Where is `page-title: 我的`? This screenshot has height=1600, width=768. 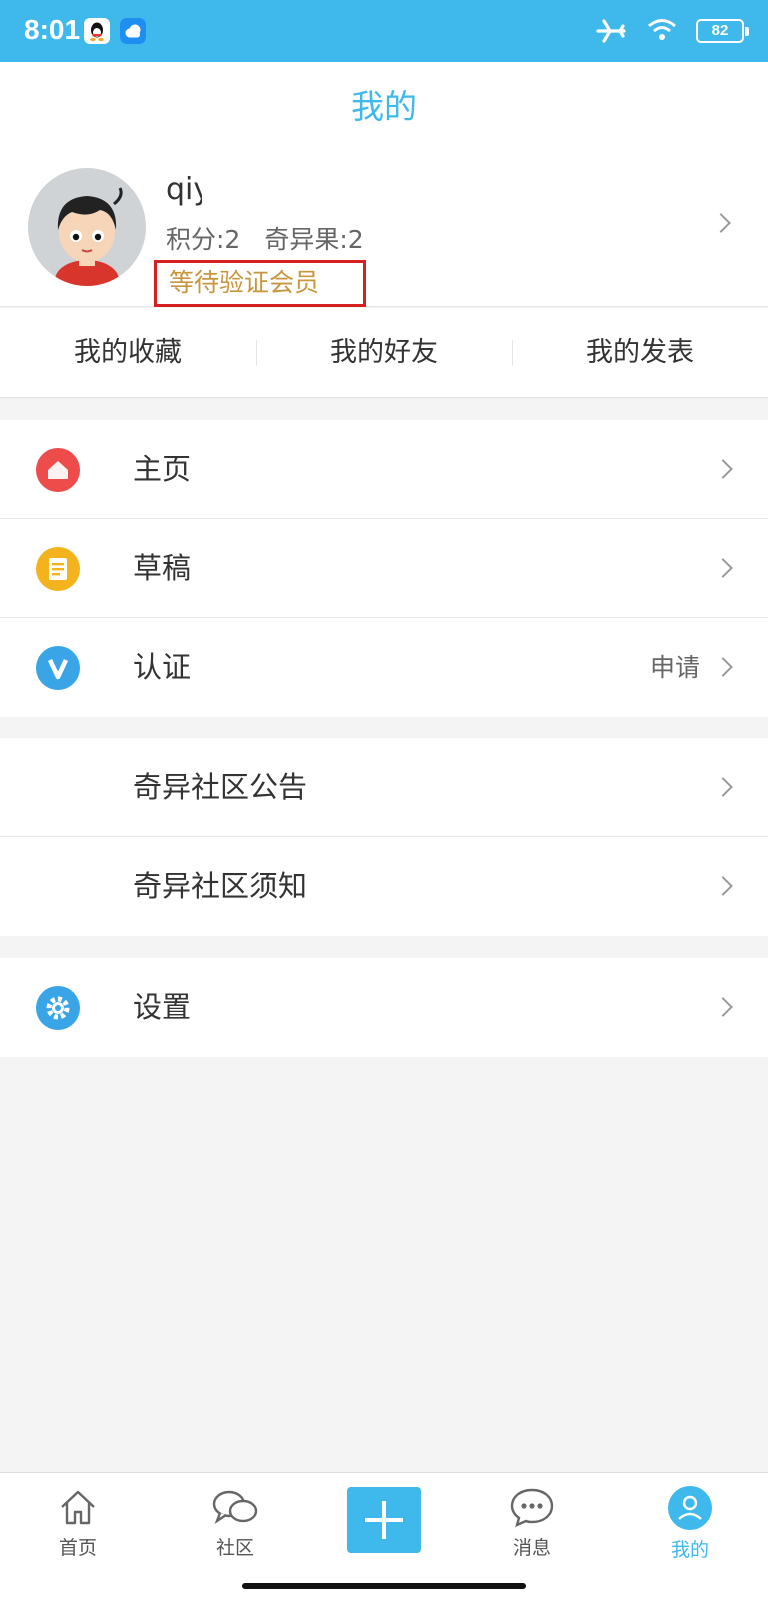 page-title: 我的 is located at coordinates (384, 106).